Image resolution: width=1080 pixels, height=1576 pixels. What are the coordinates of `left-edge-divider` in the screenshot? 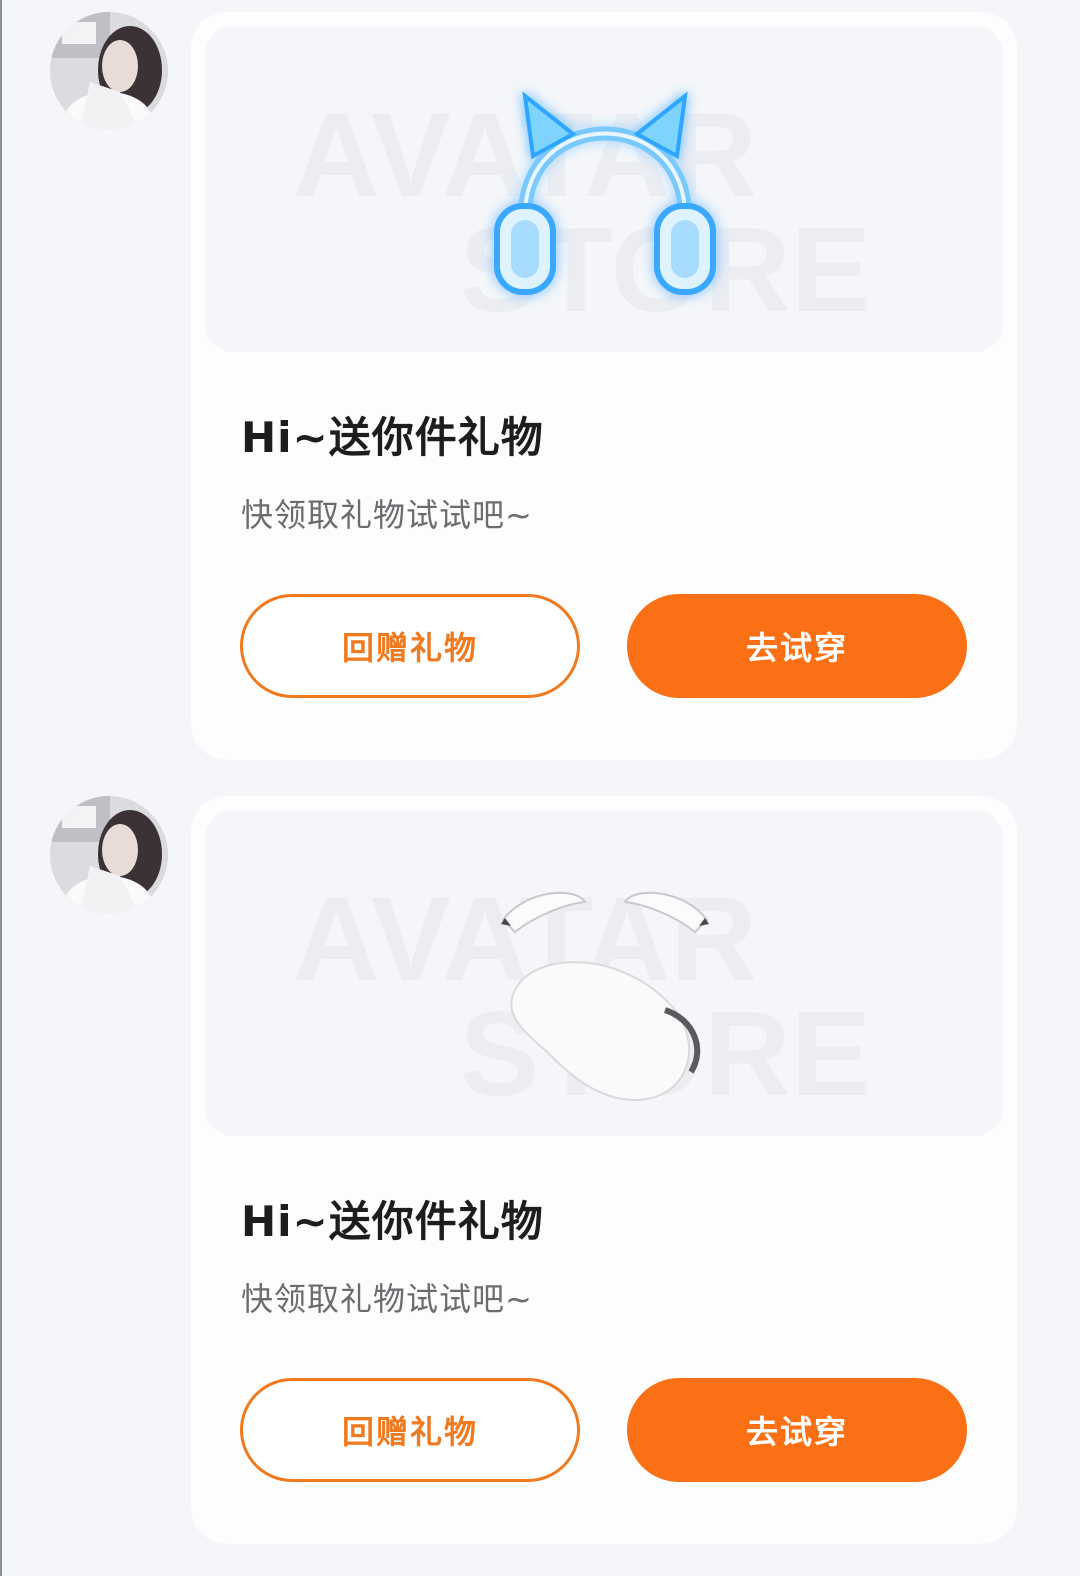 It's located at (1, 788).